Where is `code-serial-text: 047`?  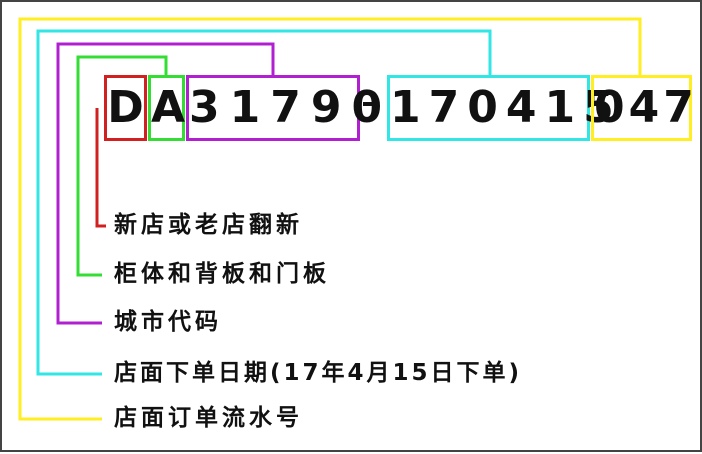
code-serial-text: 047 is located at coordinates (646, 107).